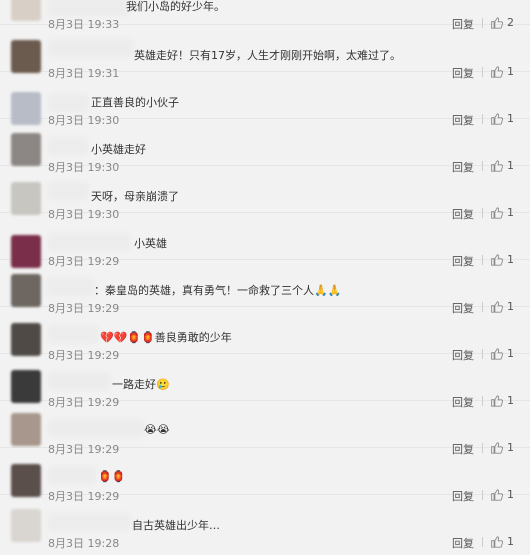  I want to click on comment-item: 小英雄走好 8月3日 19:30 回复 1, so click(265, 146).